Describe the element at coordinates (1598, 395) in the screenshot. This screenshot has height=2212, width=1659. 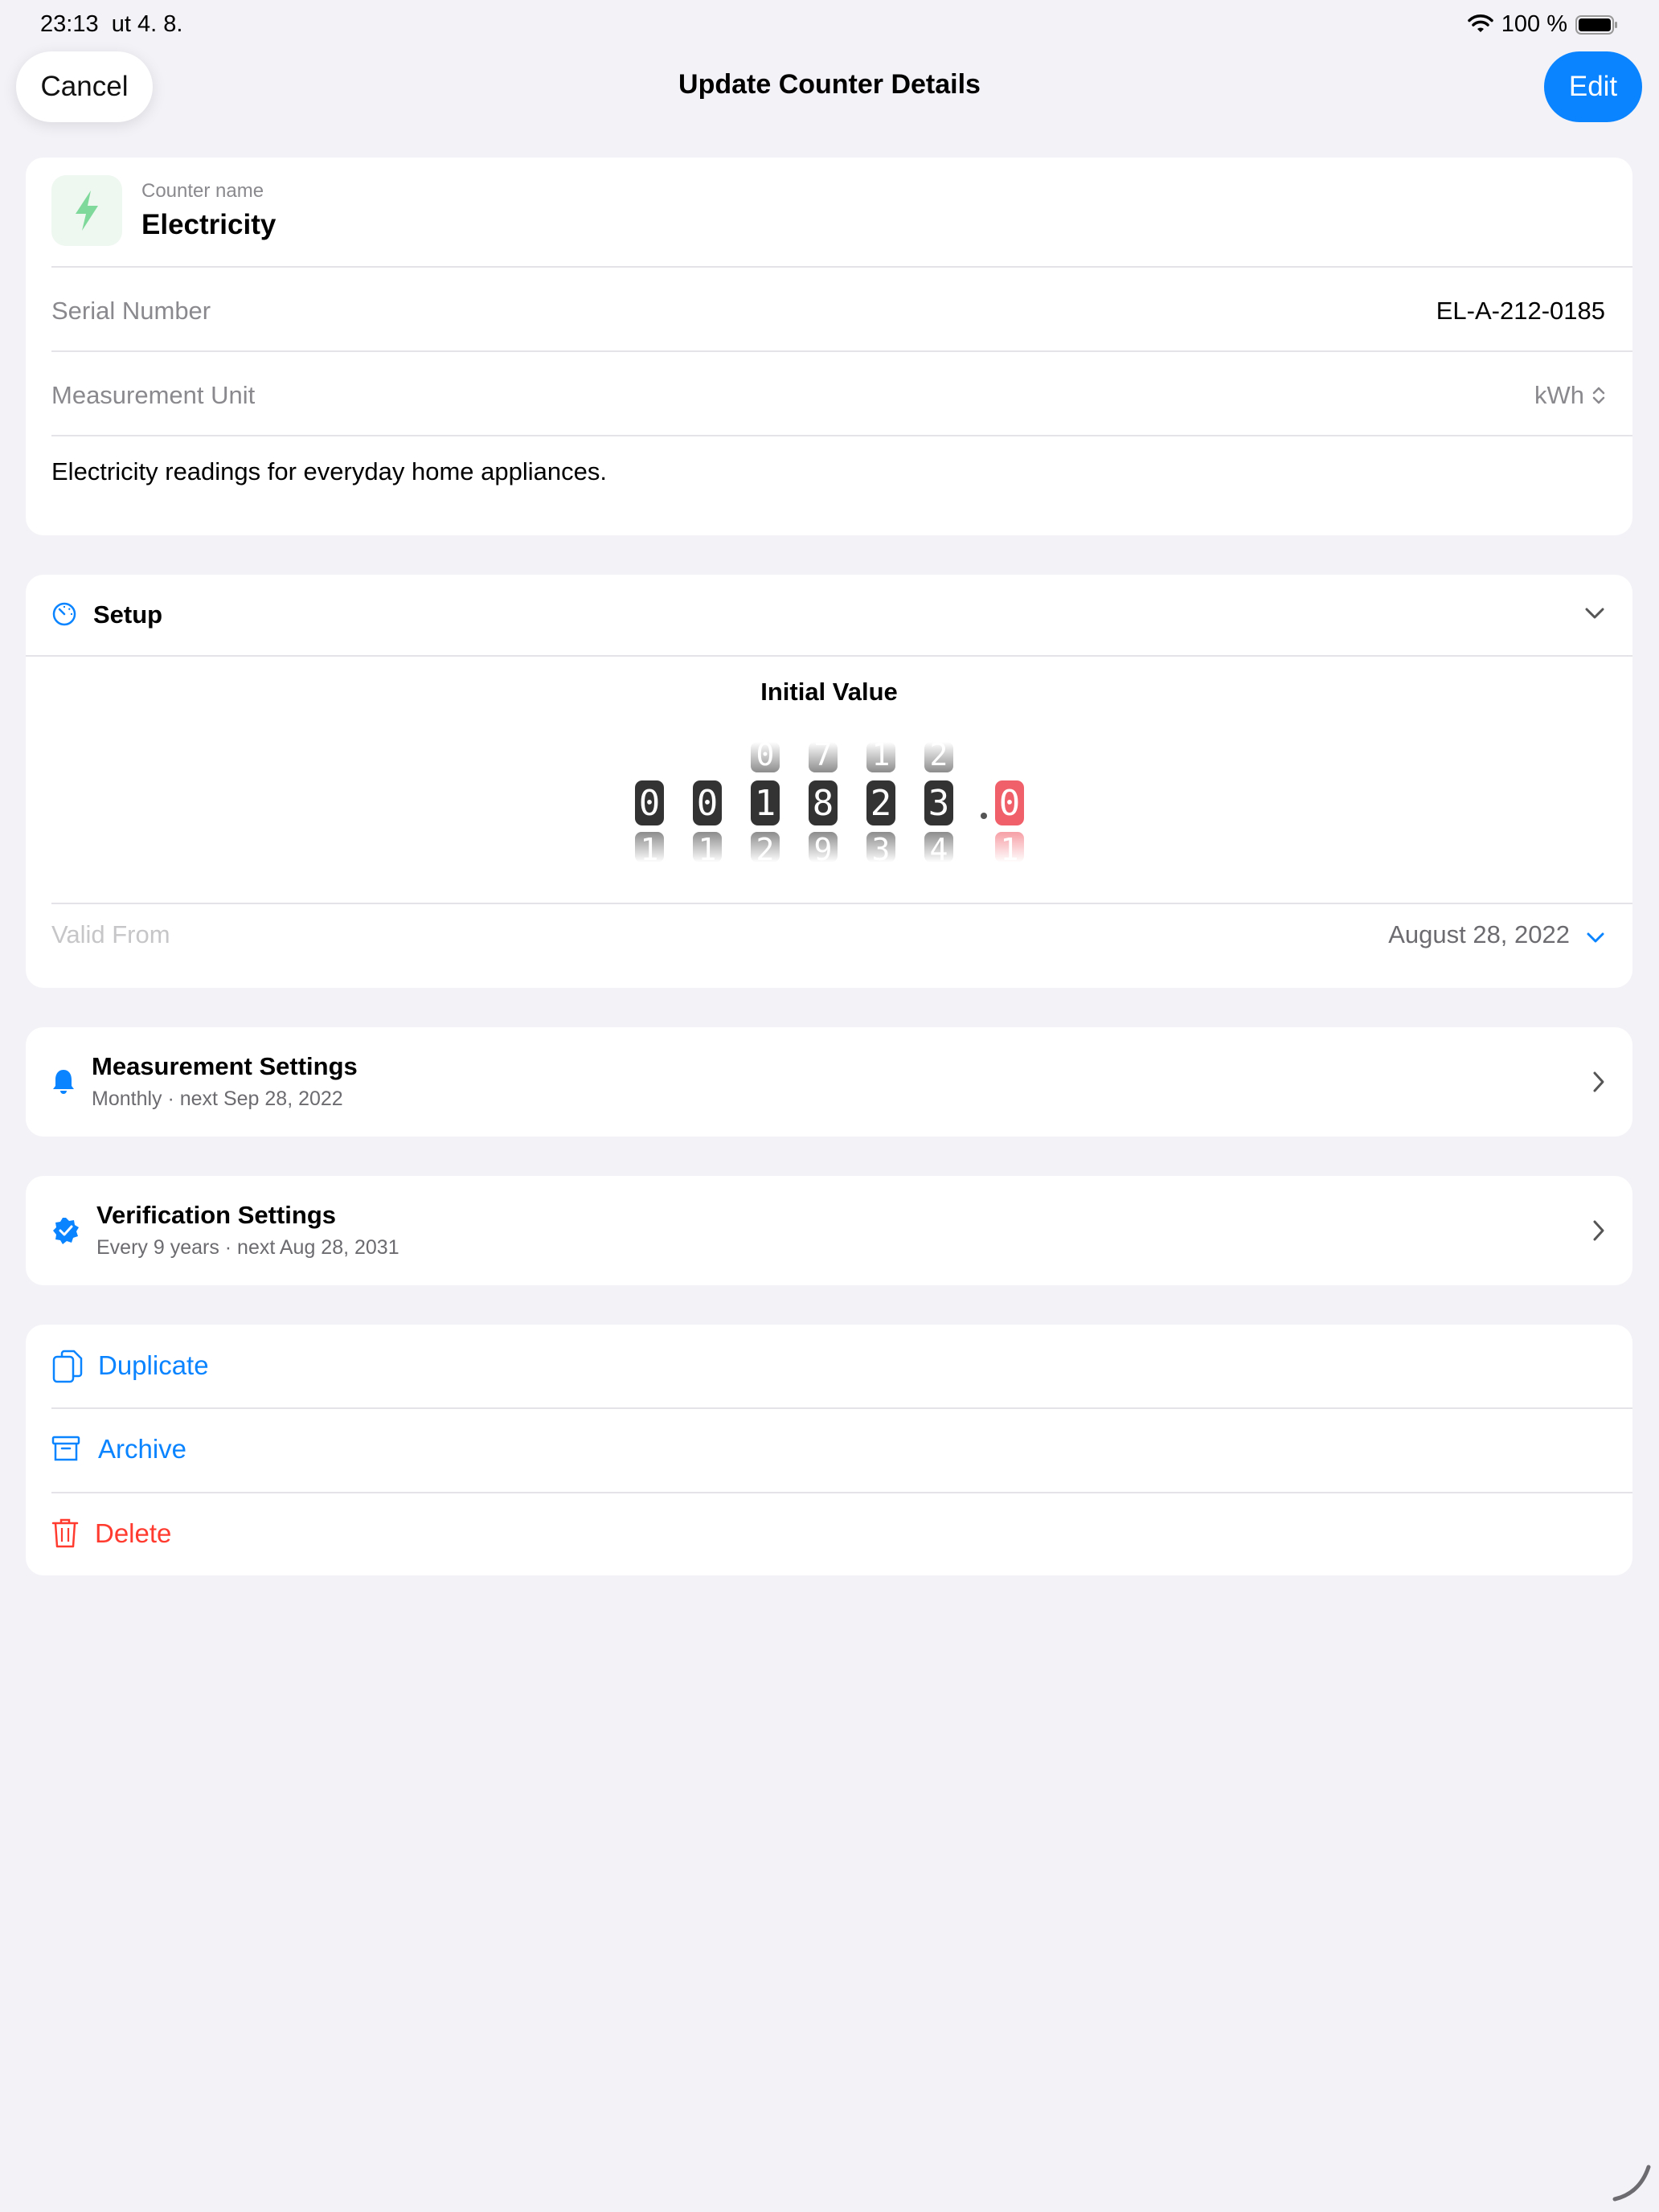
I see `chevron-up-down-icon` at that location.